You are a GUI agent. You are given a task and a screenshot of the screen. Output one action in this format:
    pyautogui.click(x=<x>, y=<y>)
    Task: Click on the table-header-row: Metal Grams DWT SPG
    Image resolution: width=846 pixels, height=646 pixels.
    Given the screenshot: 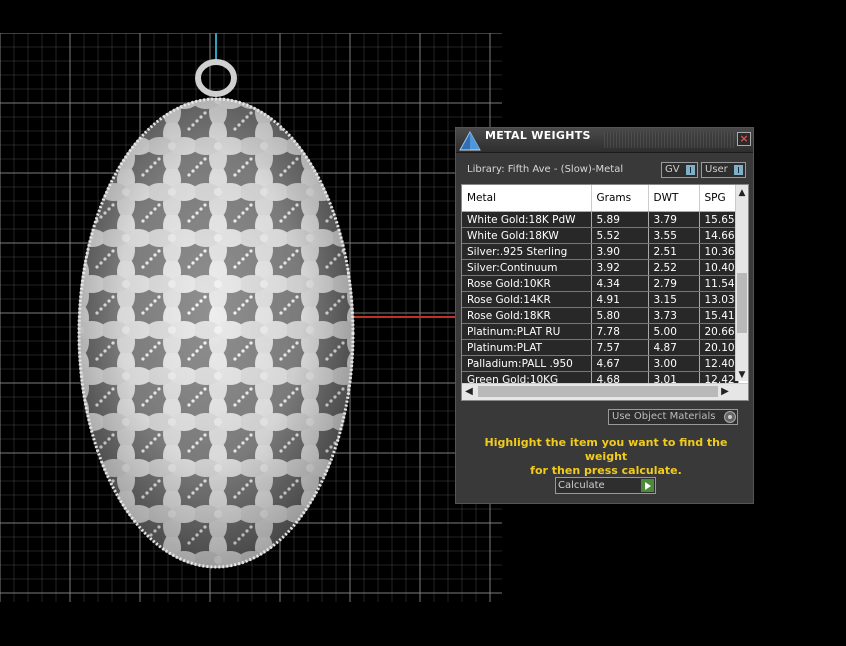 What is the action you would take?
    pyautogui.click(x=600, y=198)
    